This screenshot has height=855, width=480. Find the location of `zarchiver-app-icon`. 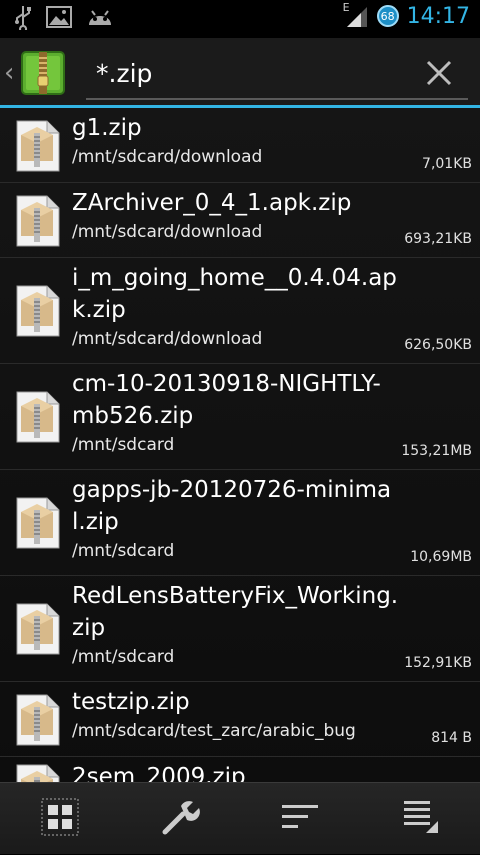

zarchiver-app-icon is located at coordinates (43, 73).